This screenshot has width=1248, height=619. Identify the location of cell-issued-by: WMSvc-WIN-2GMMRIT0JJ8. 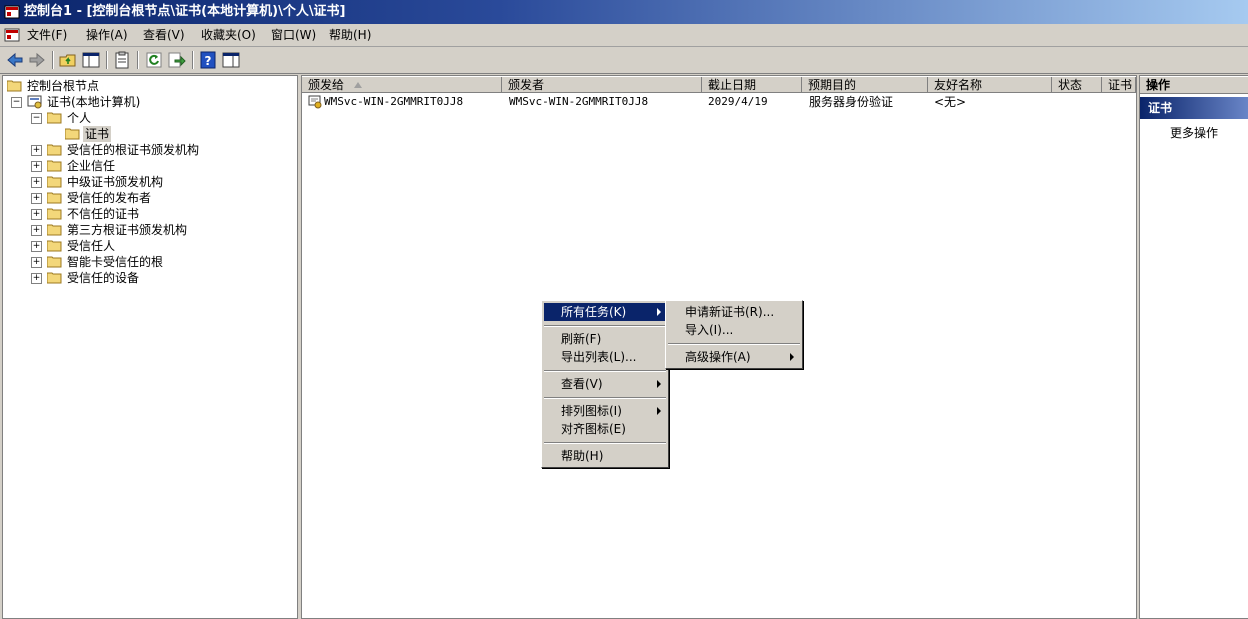
(579, 101).